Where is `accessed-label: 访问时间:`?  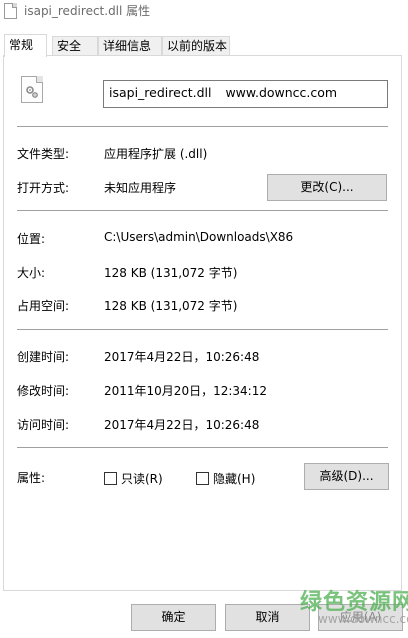
accessed-label: 访问时间: is located at coordinates (43, 425).